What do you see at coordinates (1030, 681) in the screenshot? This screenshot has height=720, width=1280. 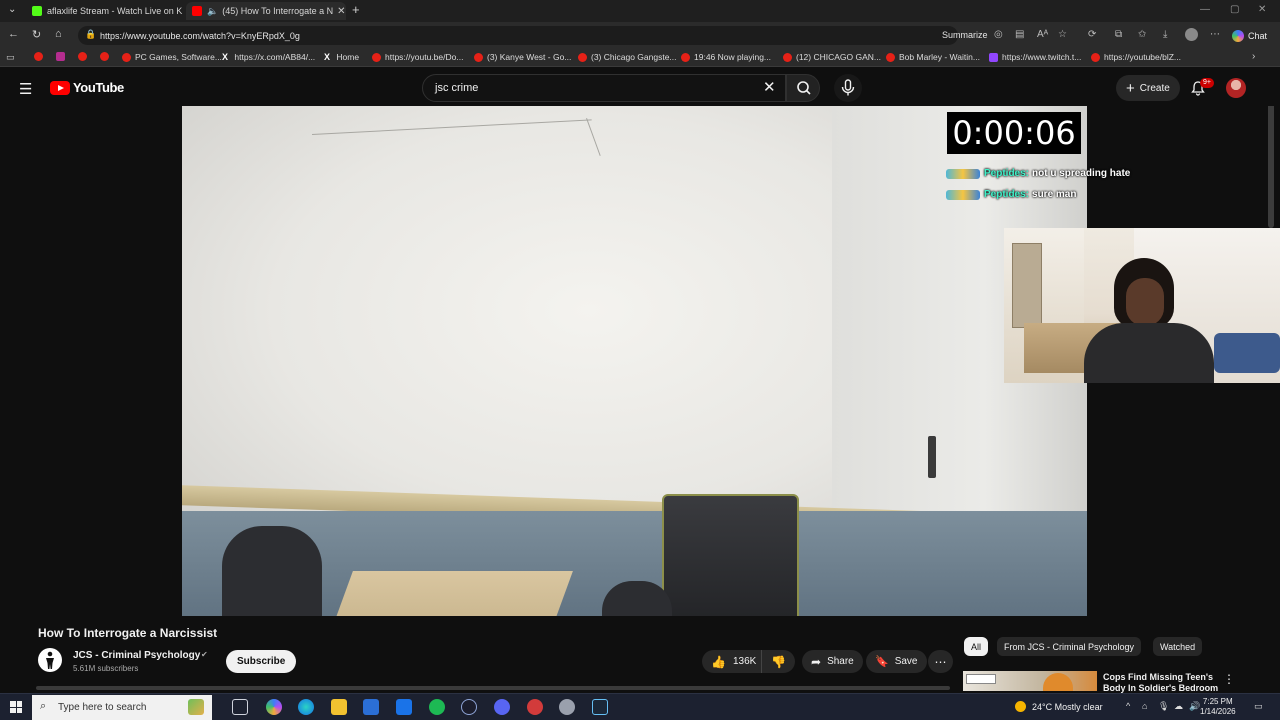 I see `recommended-video-thumbnail` at bounding box center [1030, 681].